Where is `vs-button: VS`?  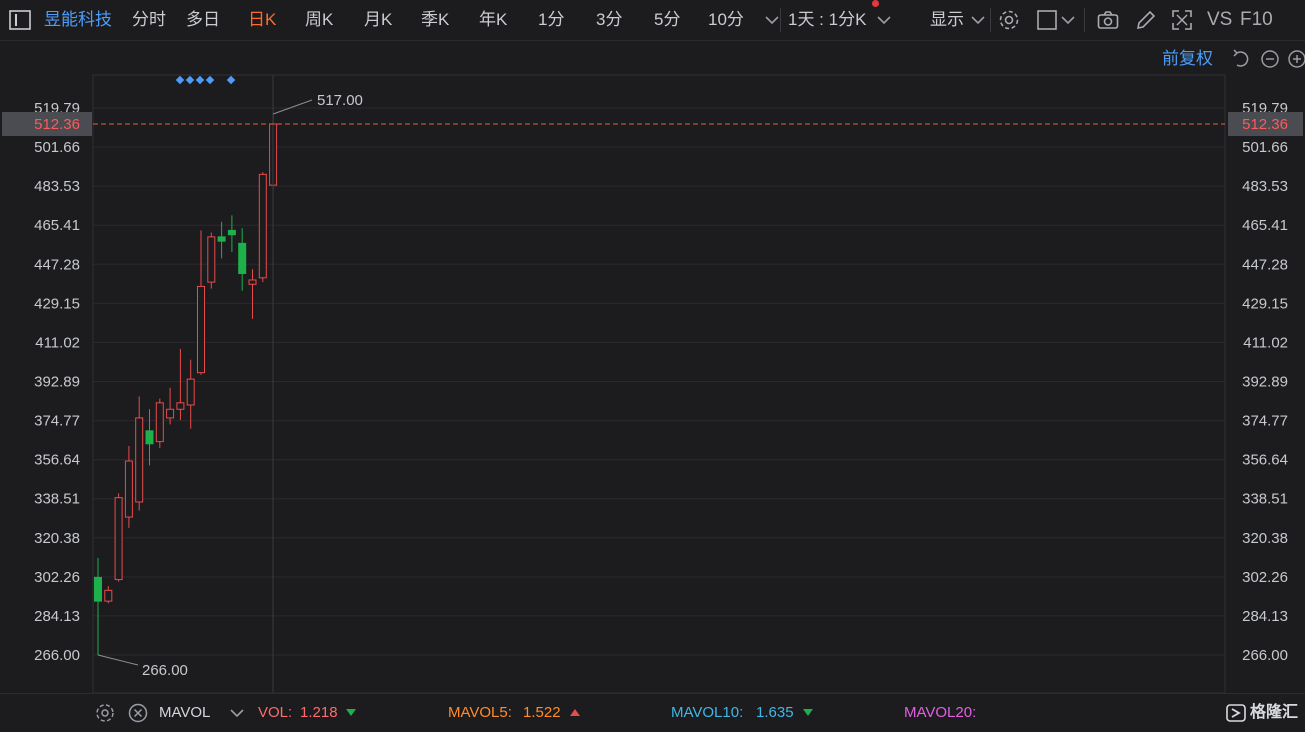 vs-button: VS is located at coordinates (1219, 20).